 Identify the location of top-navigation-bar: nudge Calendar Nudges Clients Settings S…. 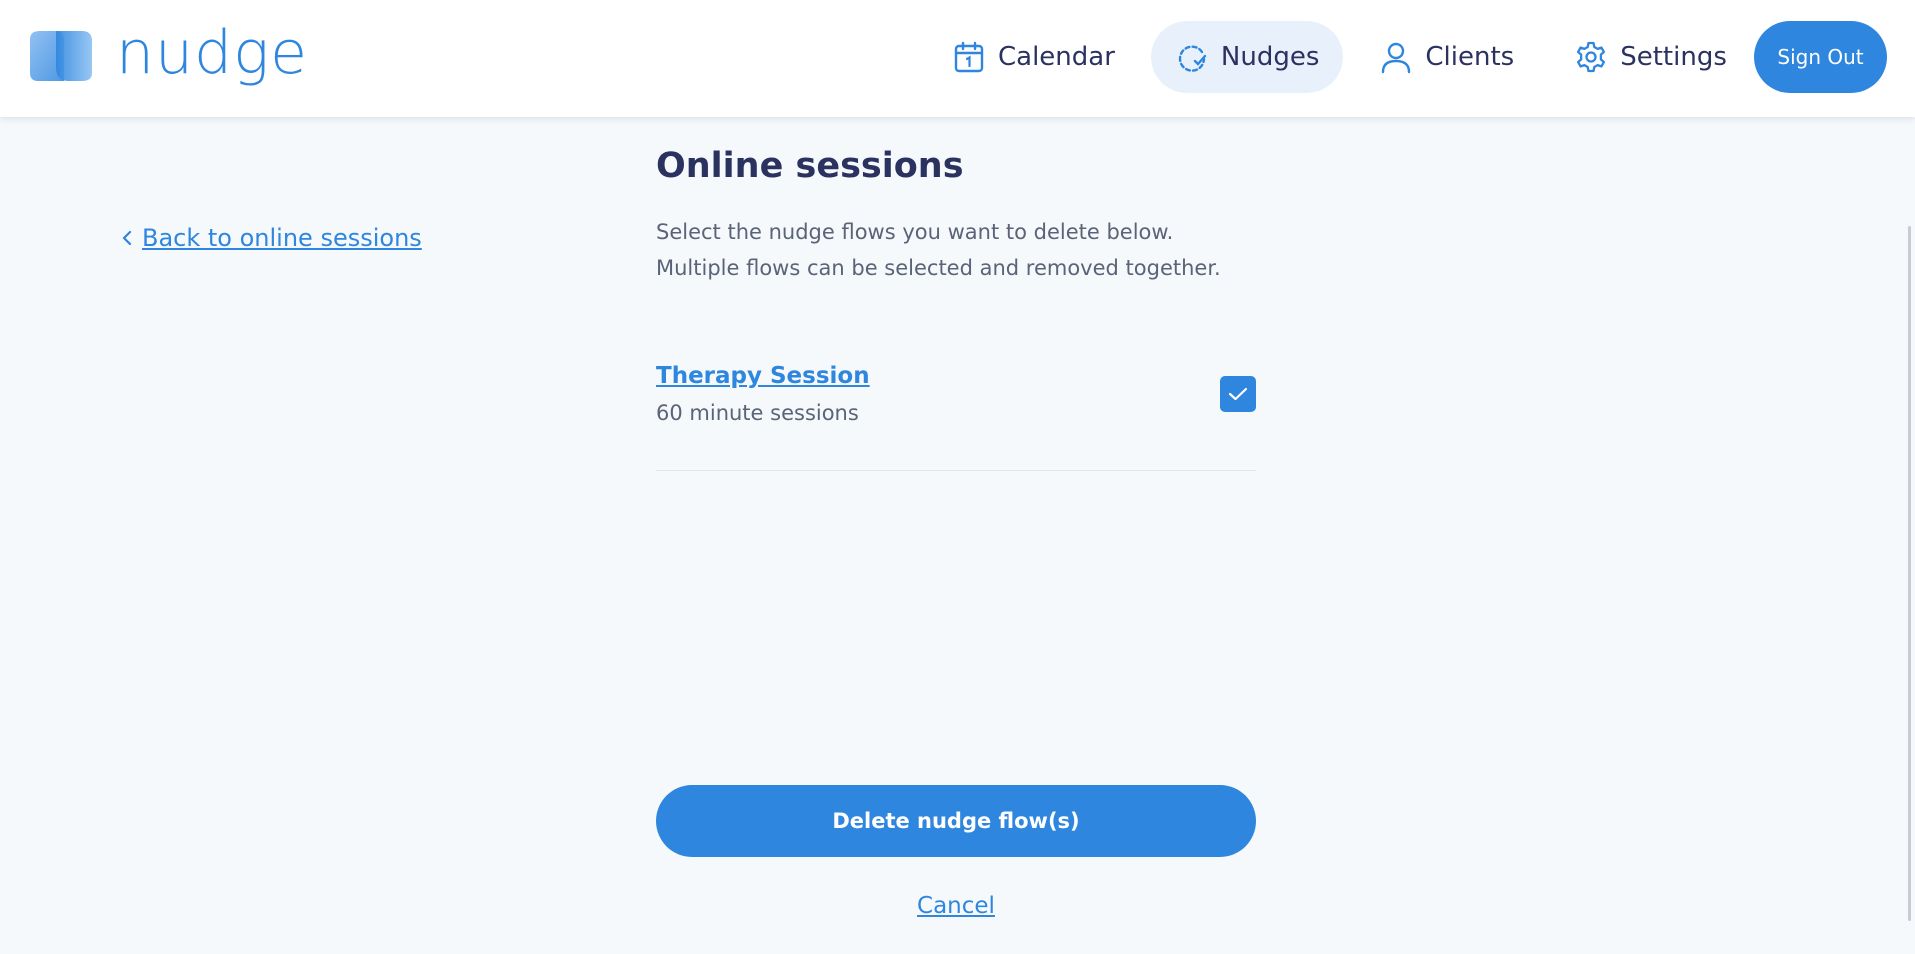
(957, 58).